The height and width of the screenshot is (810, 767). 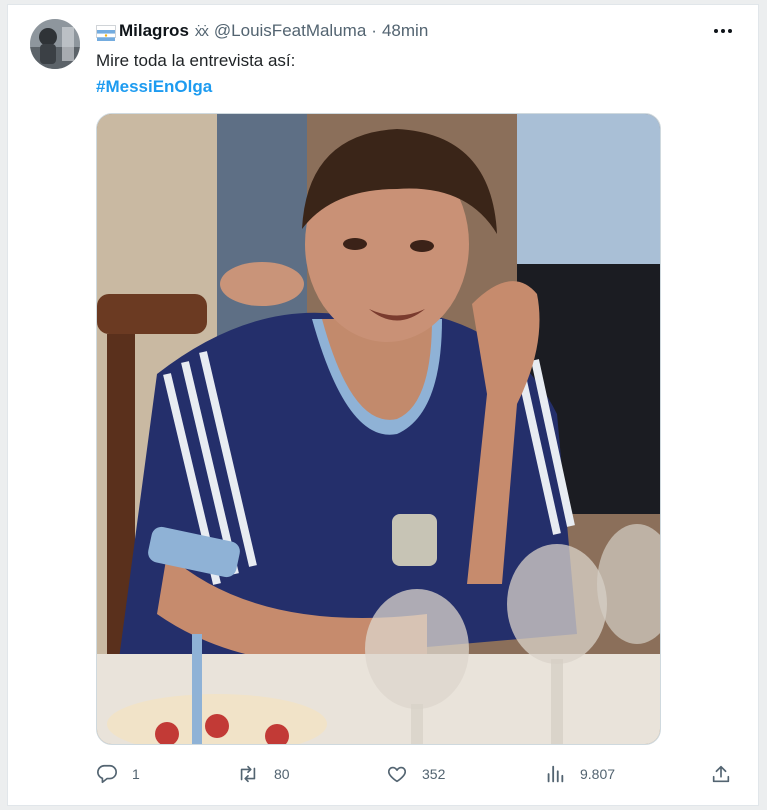 I want to click on analytics-icon, so click(x=555, y=774).